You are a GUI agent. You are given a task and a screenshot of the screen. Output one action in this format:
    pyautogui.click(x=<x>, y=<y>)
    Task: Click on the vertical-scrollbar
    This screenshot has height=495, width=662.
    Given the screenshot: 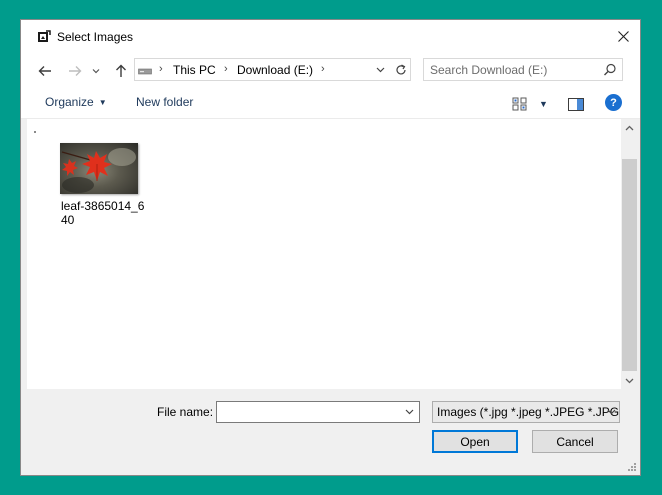 What is the action you would take?
    pyautogui.click(x=629, y=254)
    